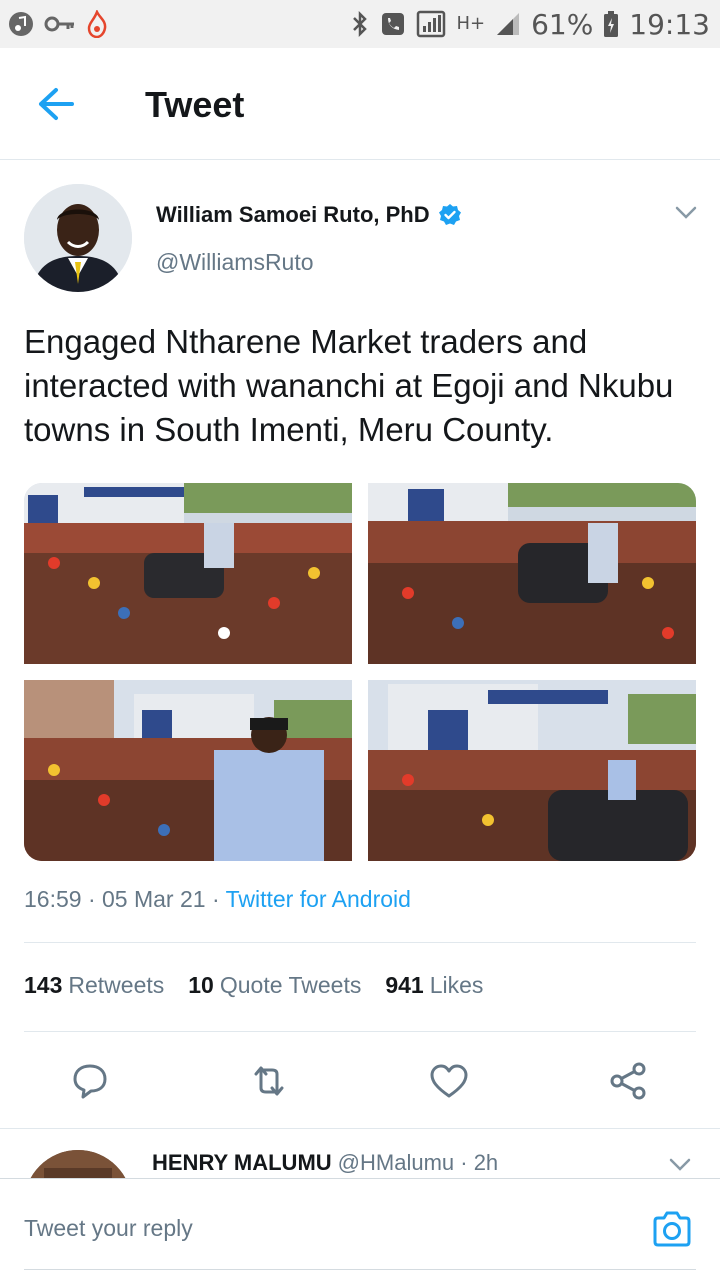 This screenshot has width=720, height=1280. I want to click on likes-label: Likes, so click(456, 985).